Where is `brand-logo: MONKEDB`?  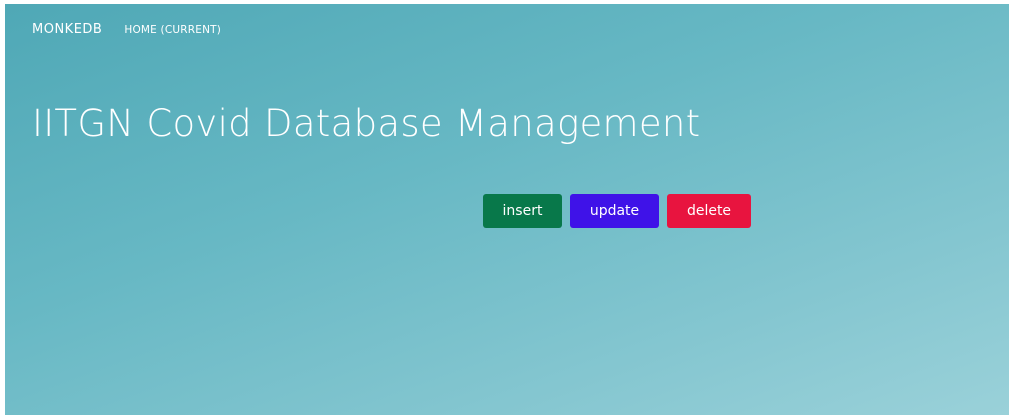
brand-logo: MONKEDB is located at coordinates (67, 29).